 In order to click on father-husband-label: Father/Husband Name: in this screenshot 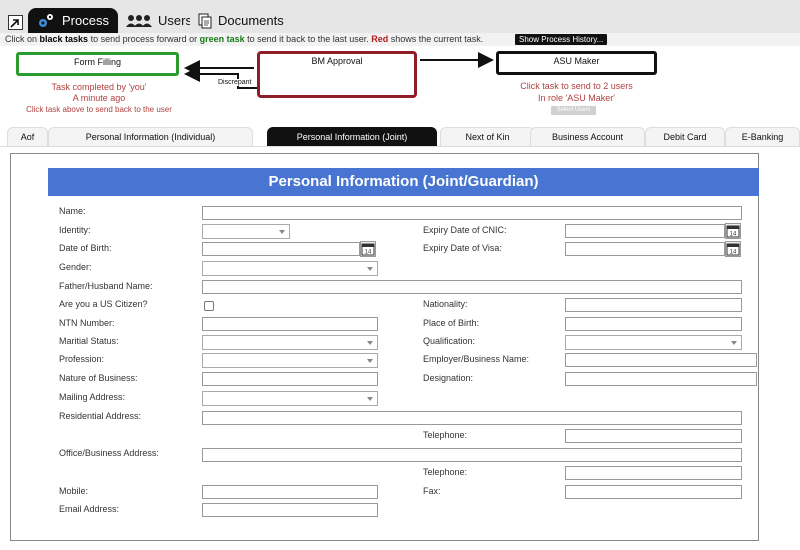, I will do `click(106, 286)`.